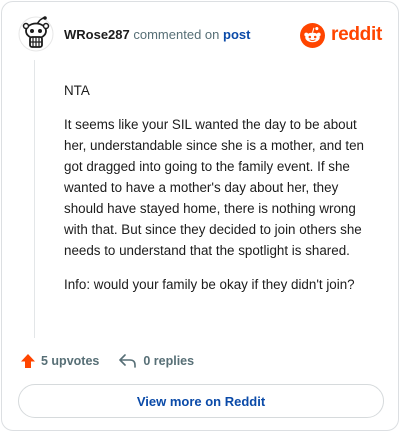 This screenshot has height=432, width=400. Describe the element at coordinates (107, 361) in the screenshot. I see `comment-actions: 5 upvotes 0 replies` at that location.